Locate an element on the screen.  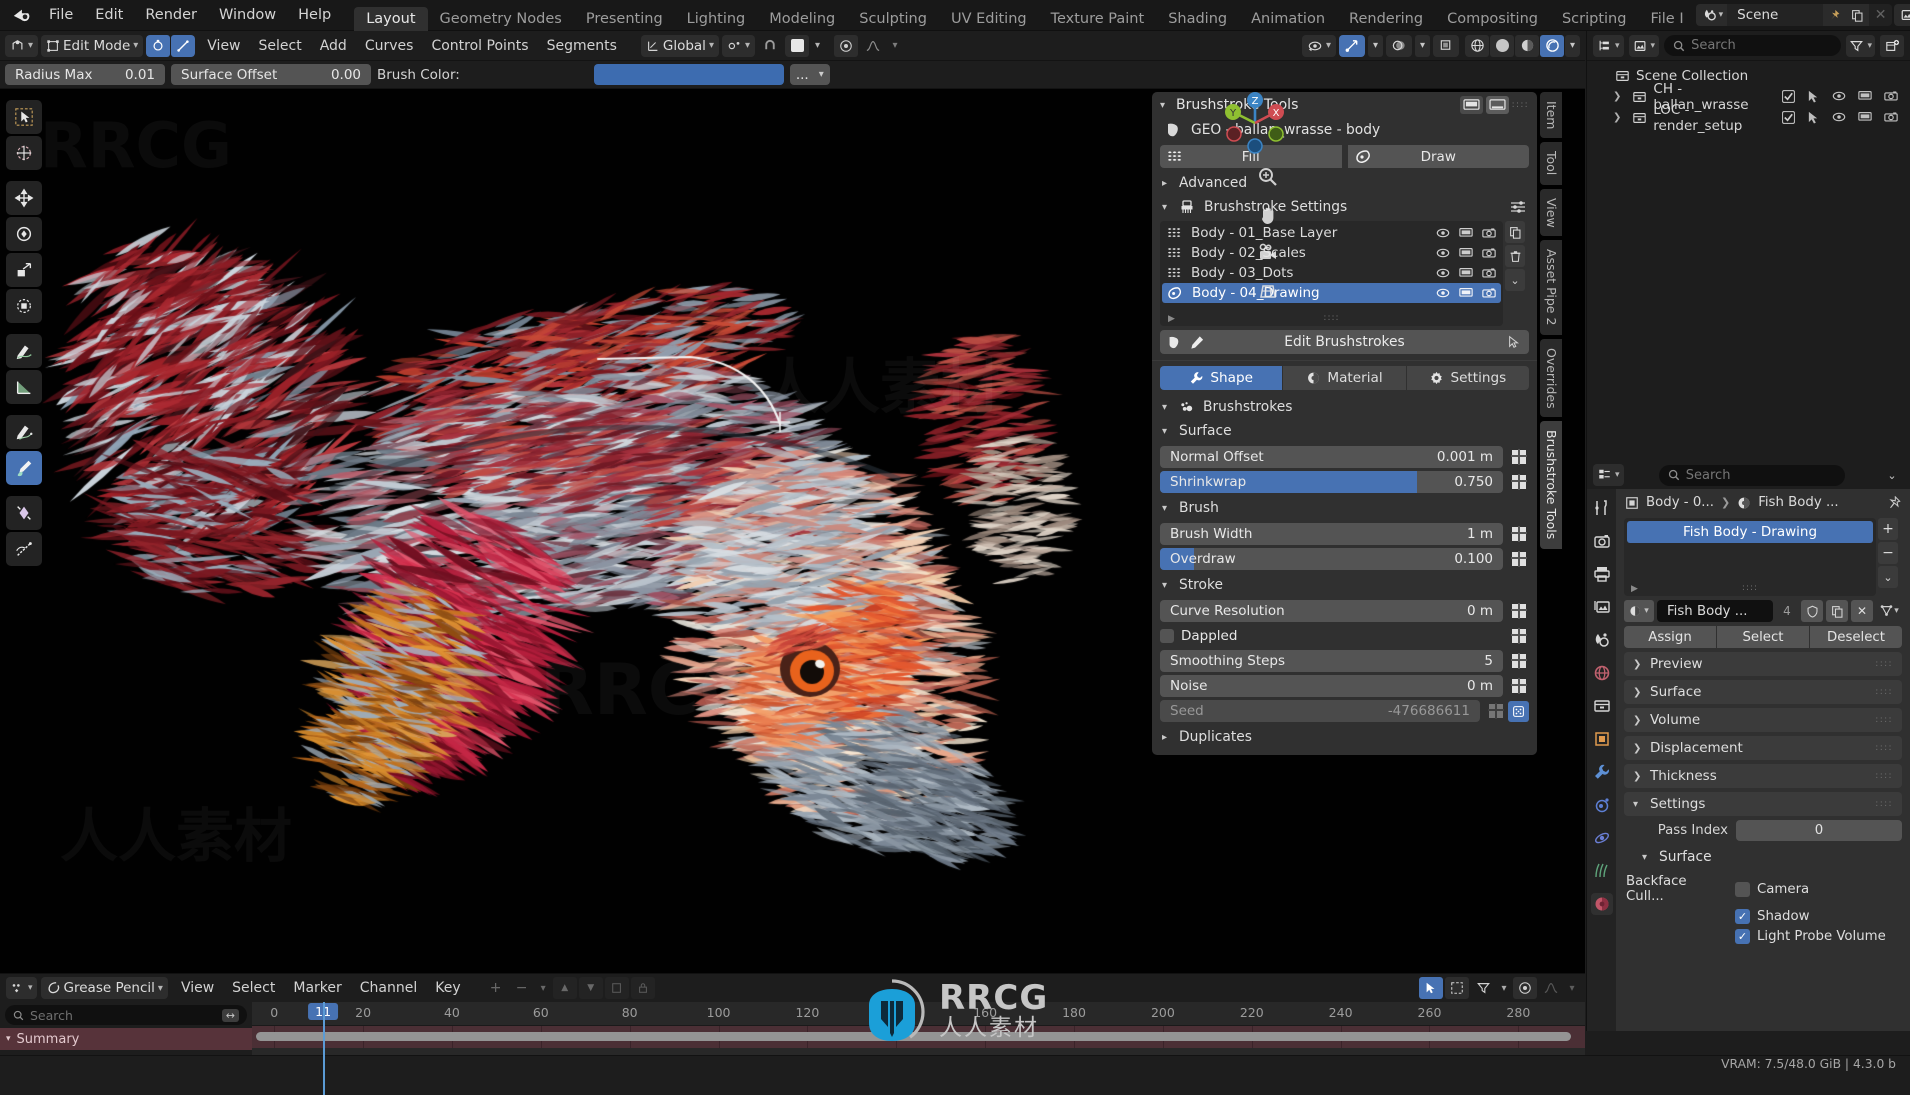
solid-shading-icon is located at coordinates (1502, 45).